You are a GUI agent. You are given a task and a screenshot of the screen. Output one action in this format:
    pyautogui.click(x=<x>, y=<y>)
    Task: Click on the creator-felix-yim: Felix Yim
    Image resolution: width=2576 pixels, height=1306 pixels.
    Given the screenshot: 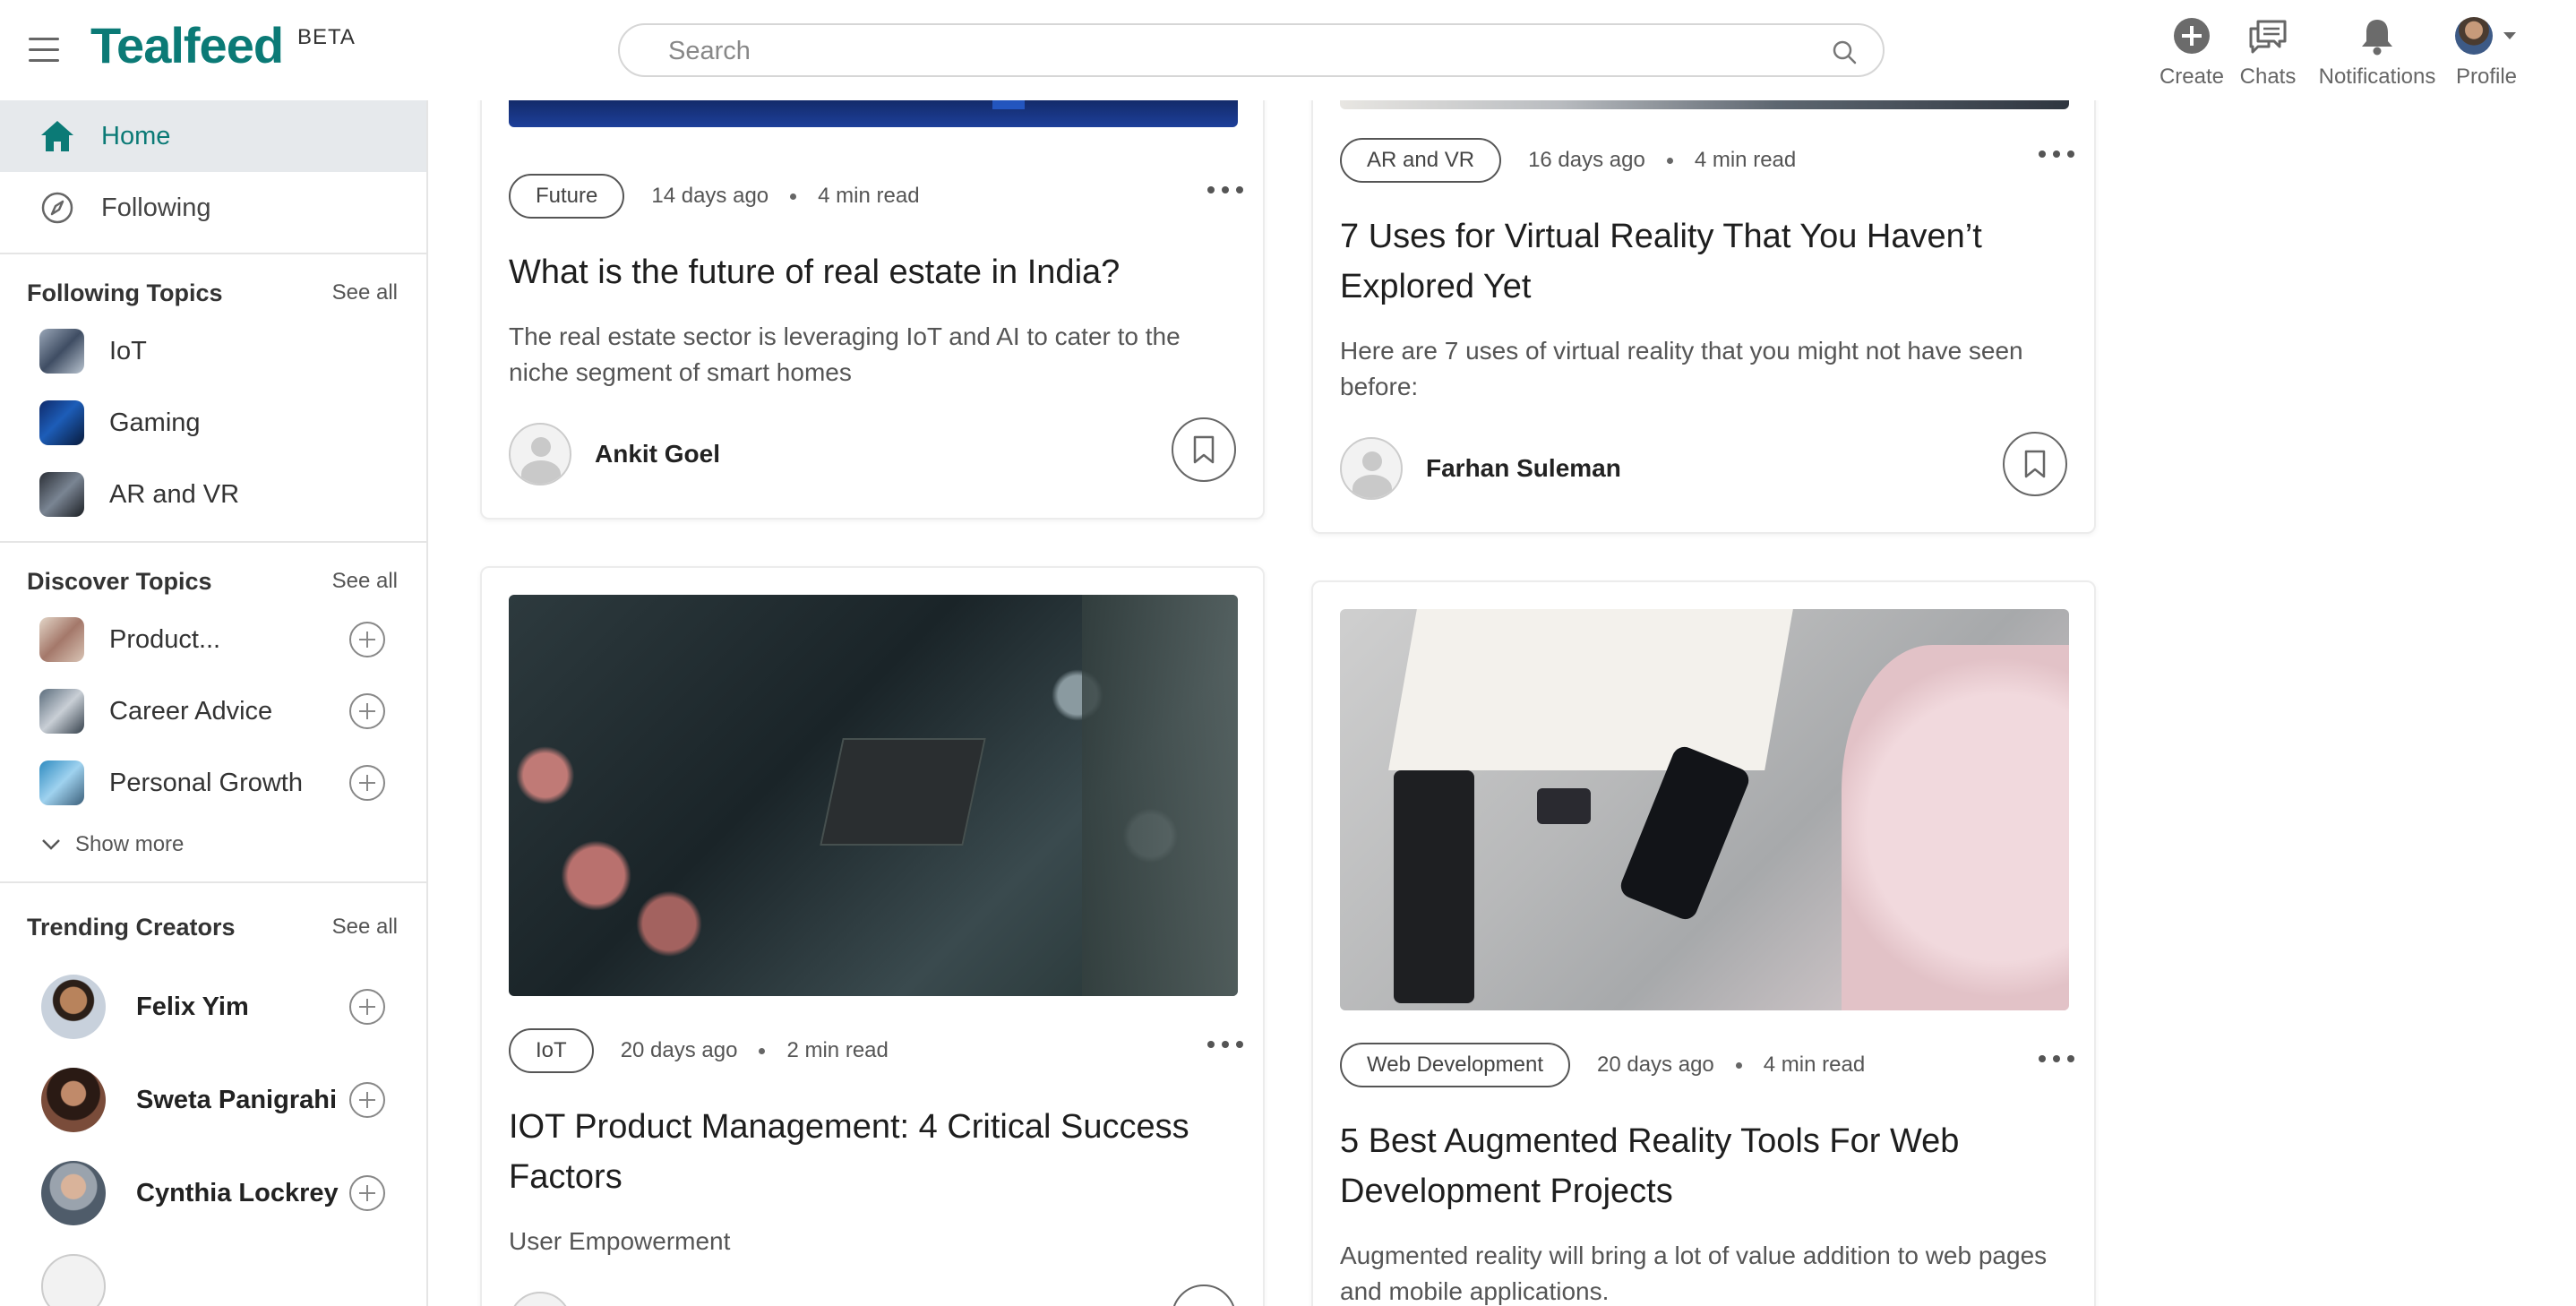 What is the action you would take?
    pyautogui.click(x=213, y=1006)
    